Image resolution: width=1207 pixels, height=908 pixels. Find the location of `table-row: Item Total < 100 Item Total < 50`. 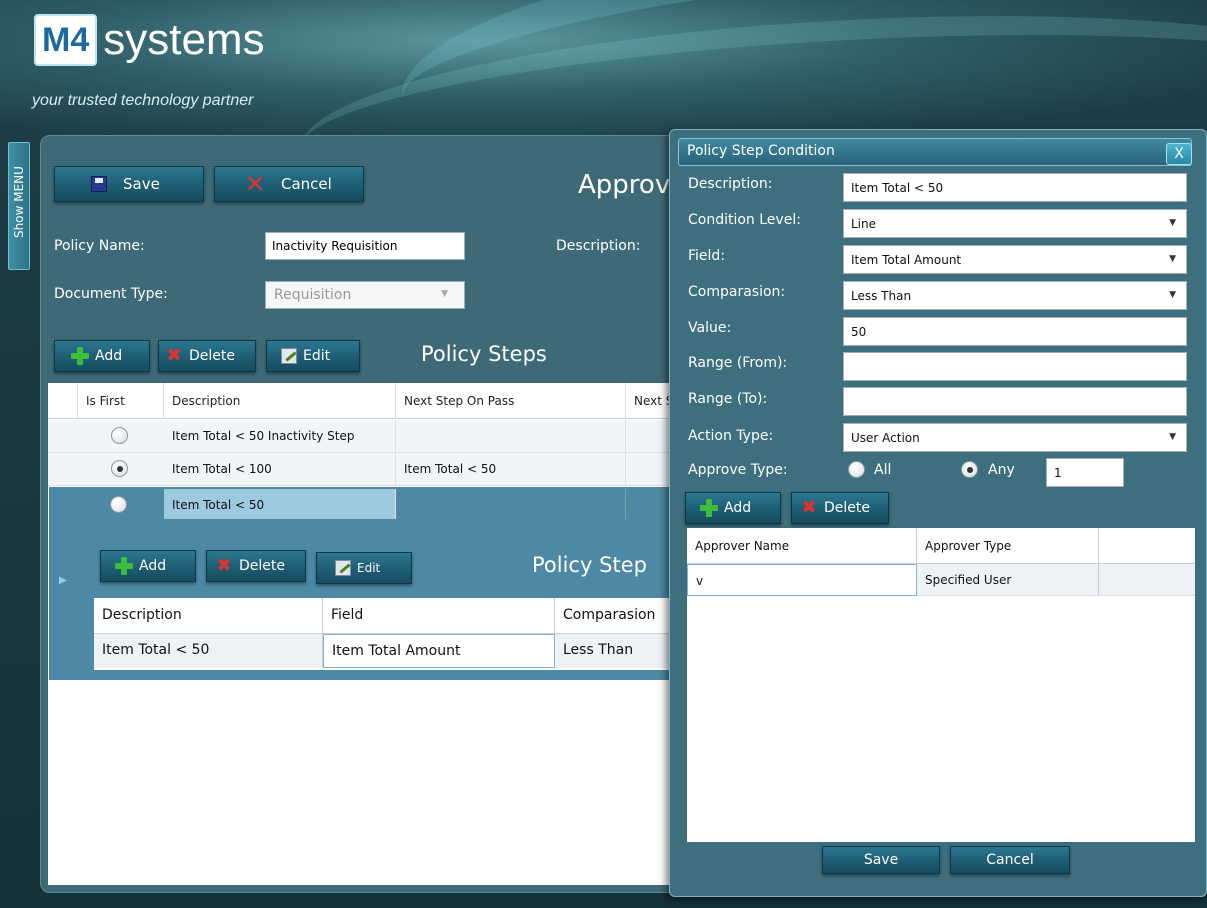

table-row: Item Total < 100 Item Total < 50 is located at coordinates (359, 469).